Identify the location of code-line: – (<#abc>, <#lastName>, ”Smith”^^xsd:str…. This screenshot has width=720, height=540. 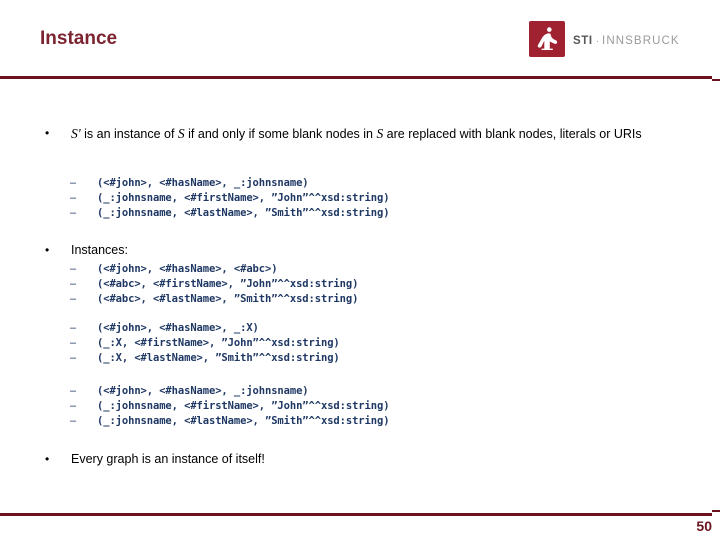
(214, 300).